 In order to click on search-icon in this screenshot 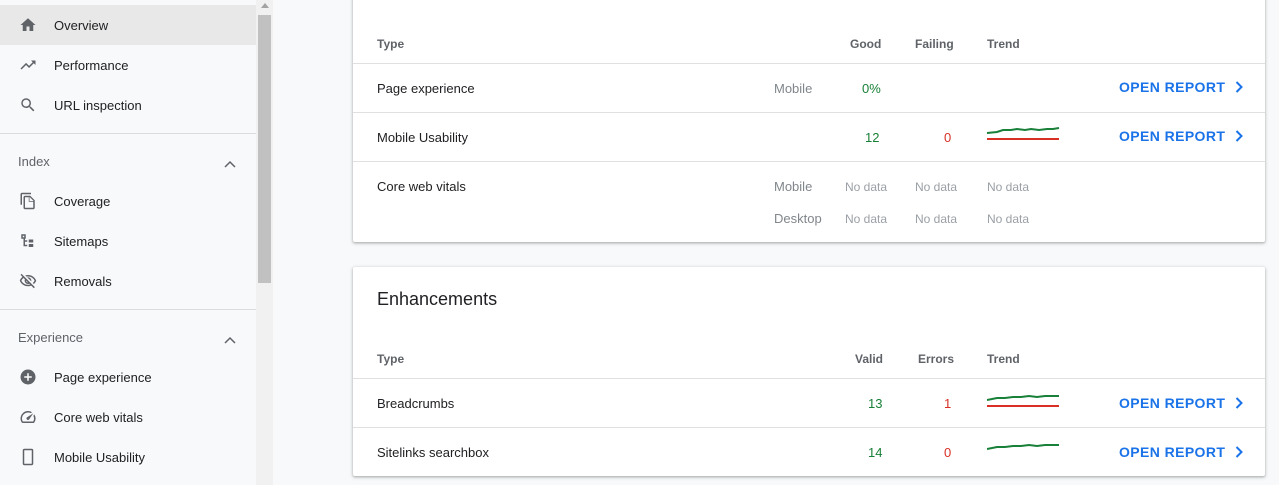, I will do `click(28, 105)`.